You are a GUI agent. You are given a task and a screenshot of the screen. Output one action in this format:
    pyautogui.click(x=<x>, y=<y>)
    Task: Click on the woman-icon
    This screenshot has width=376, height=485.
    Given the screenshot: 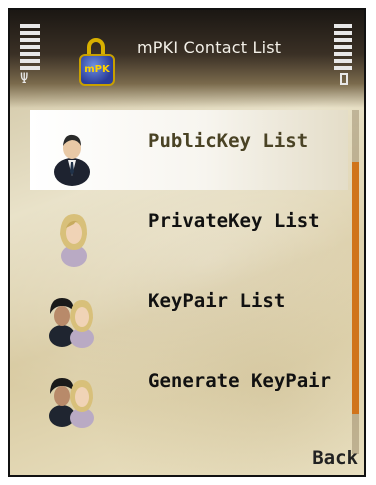 What is the action you would take?
    pyautogui.click(x=70, y=230)
    